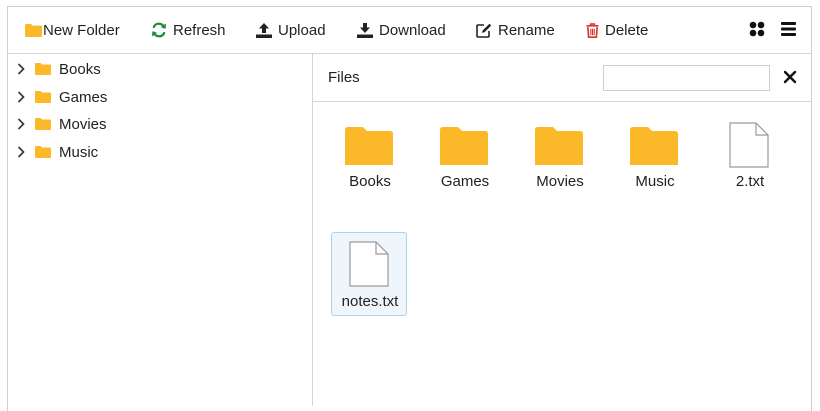  I want to click on list-view-icon, so click(788, 29).